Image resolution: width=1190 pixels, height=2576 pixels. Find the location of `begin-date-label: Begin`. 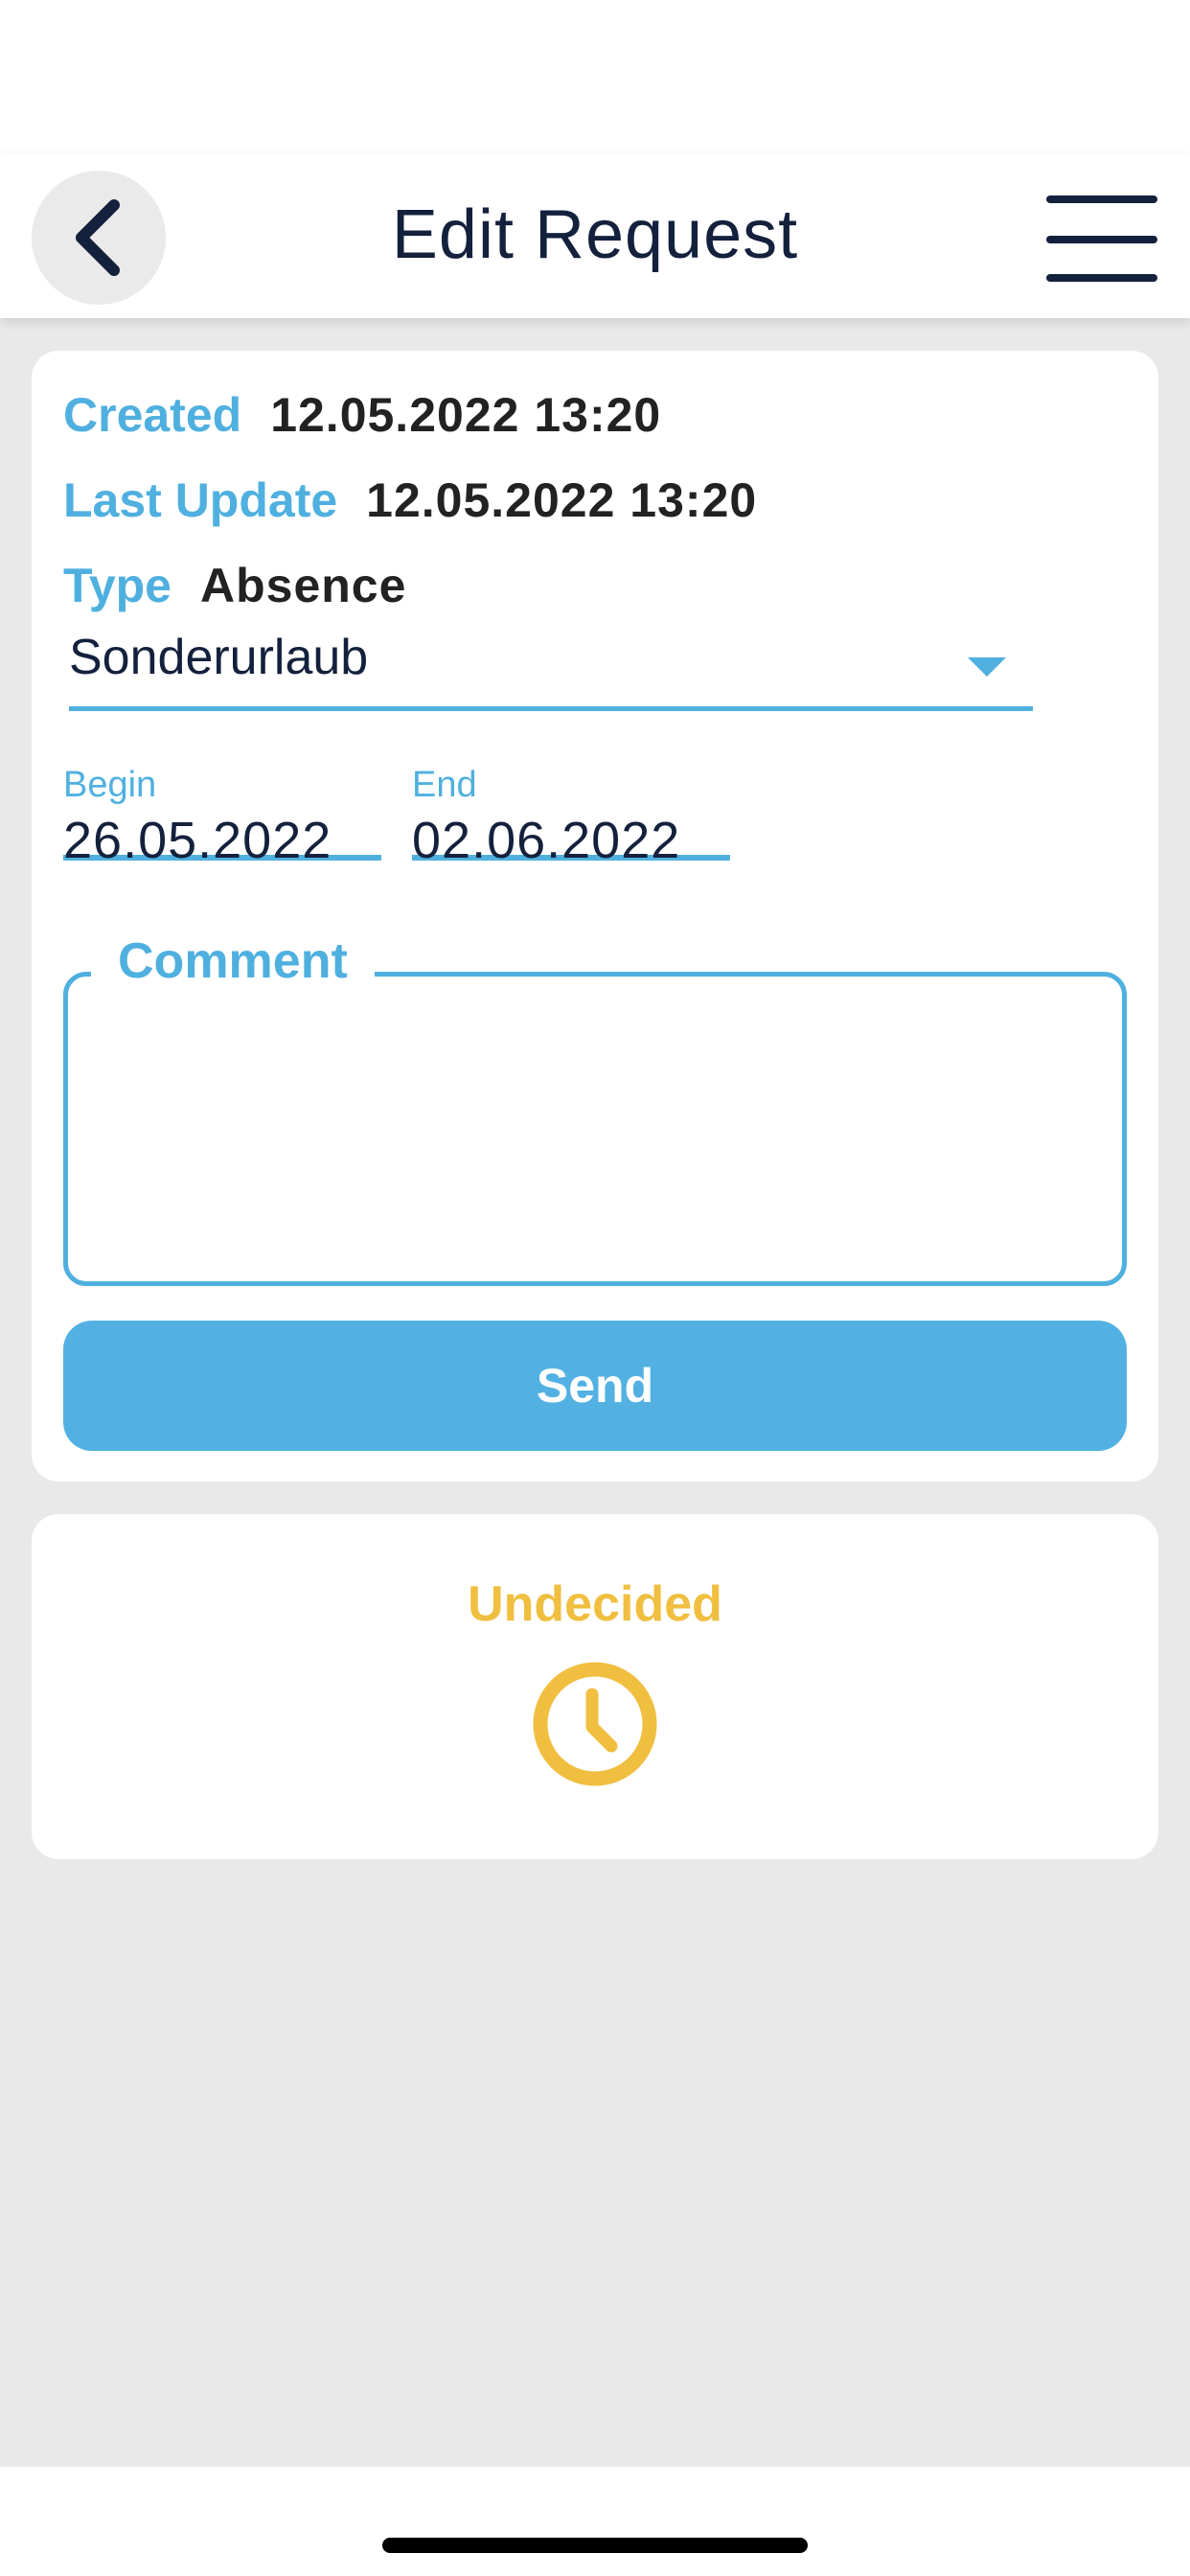

begin-date-label: Begin is located at coordinates (110, 785).